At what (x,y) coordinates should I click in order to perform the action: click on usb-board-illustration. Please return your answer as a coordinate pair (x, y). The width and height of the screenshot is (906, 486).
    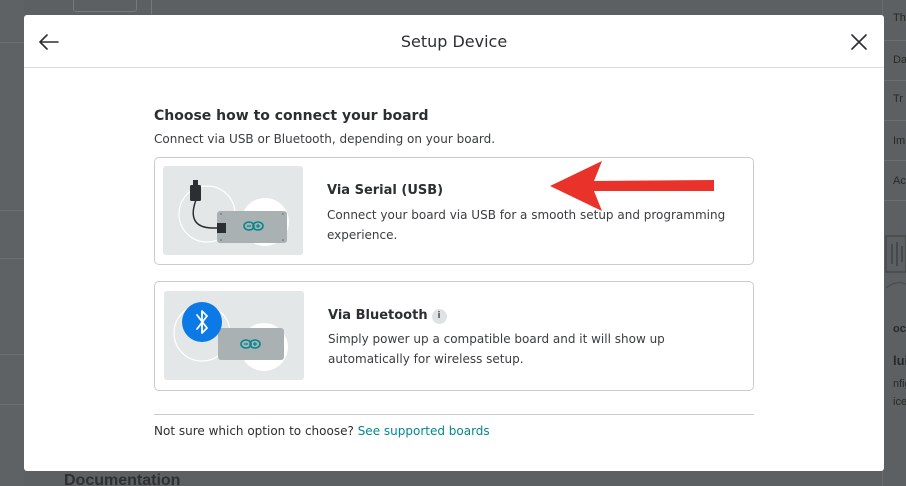
    Looking at the image, I should click on (233, 210).